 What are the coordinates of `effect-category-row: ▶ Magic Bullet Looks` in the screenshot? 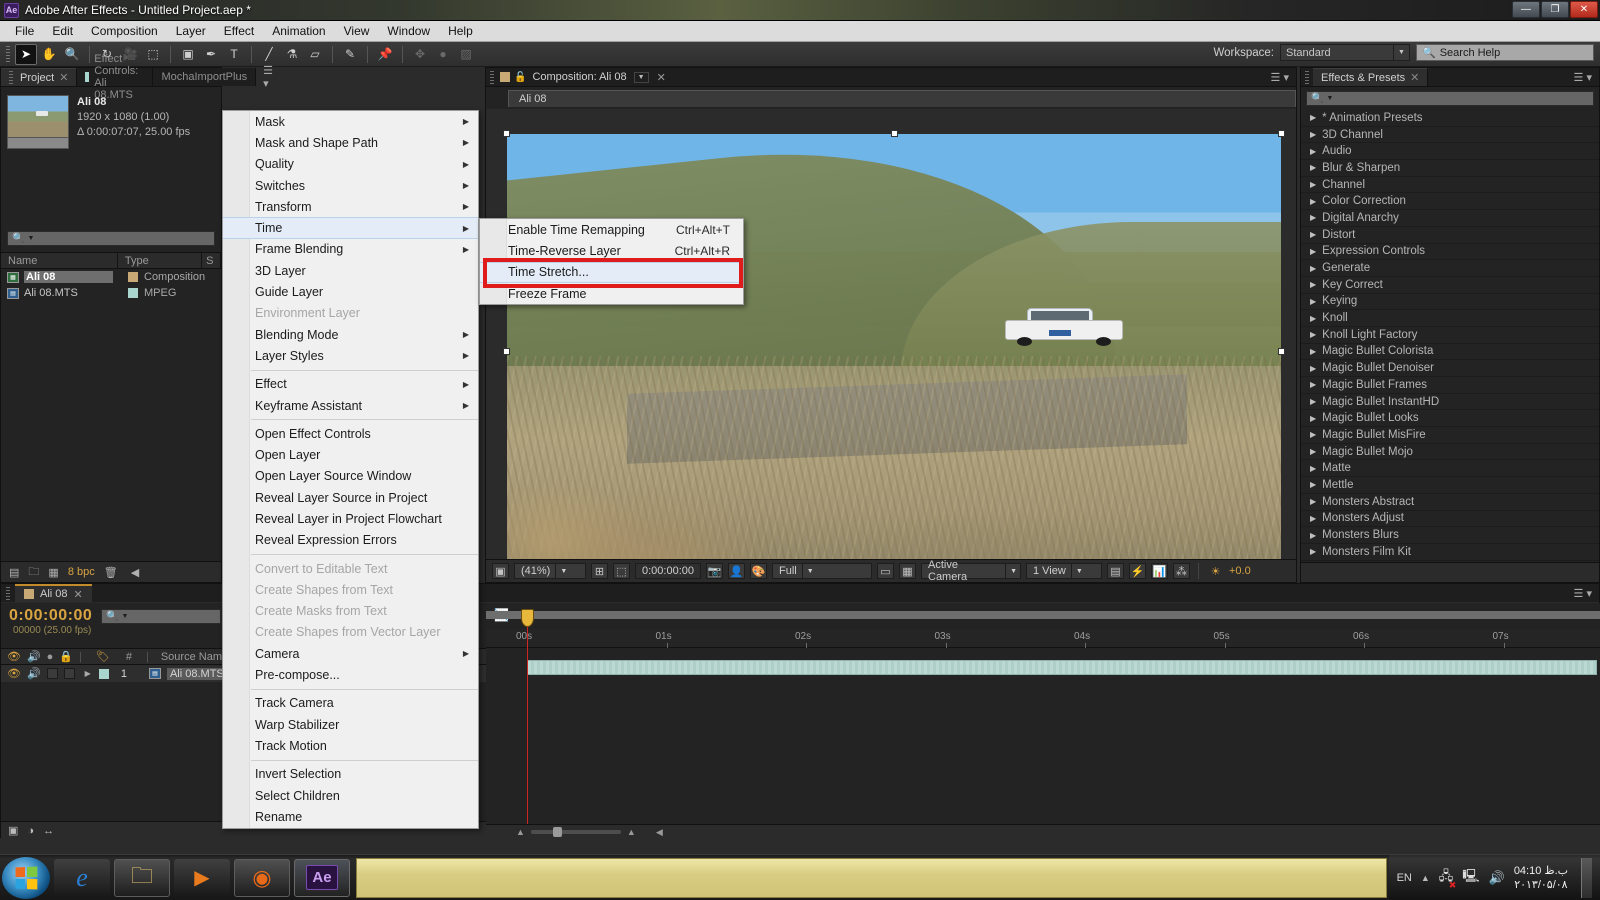 It's located at (1450, 419).